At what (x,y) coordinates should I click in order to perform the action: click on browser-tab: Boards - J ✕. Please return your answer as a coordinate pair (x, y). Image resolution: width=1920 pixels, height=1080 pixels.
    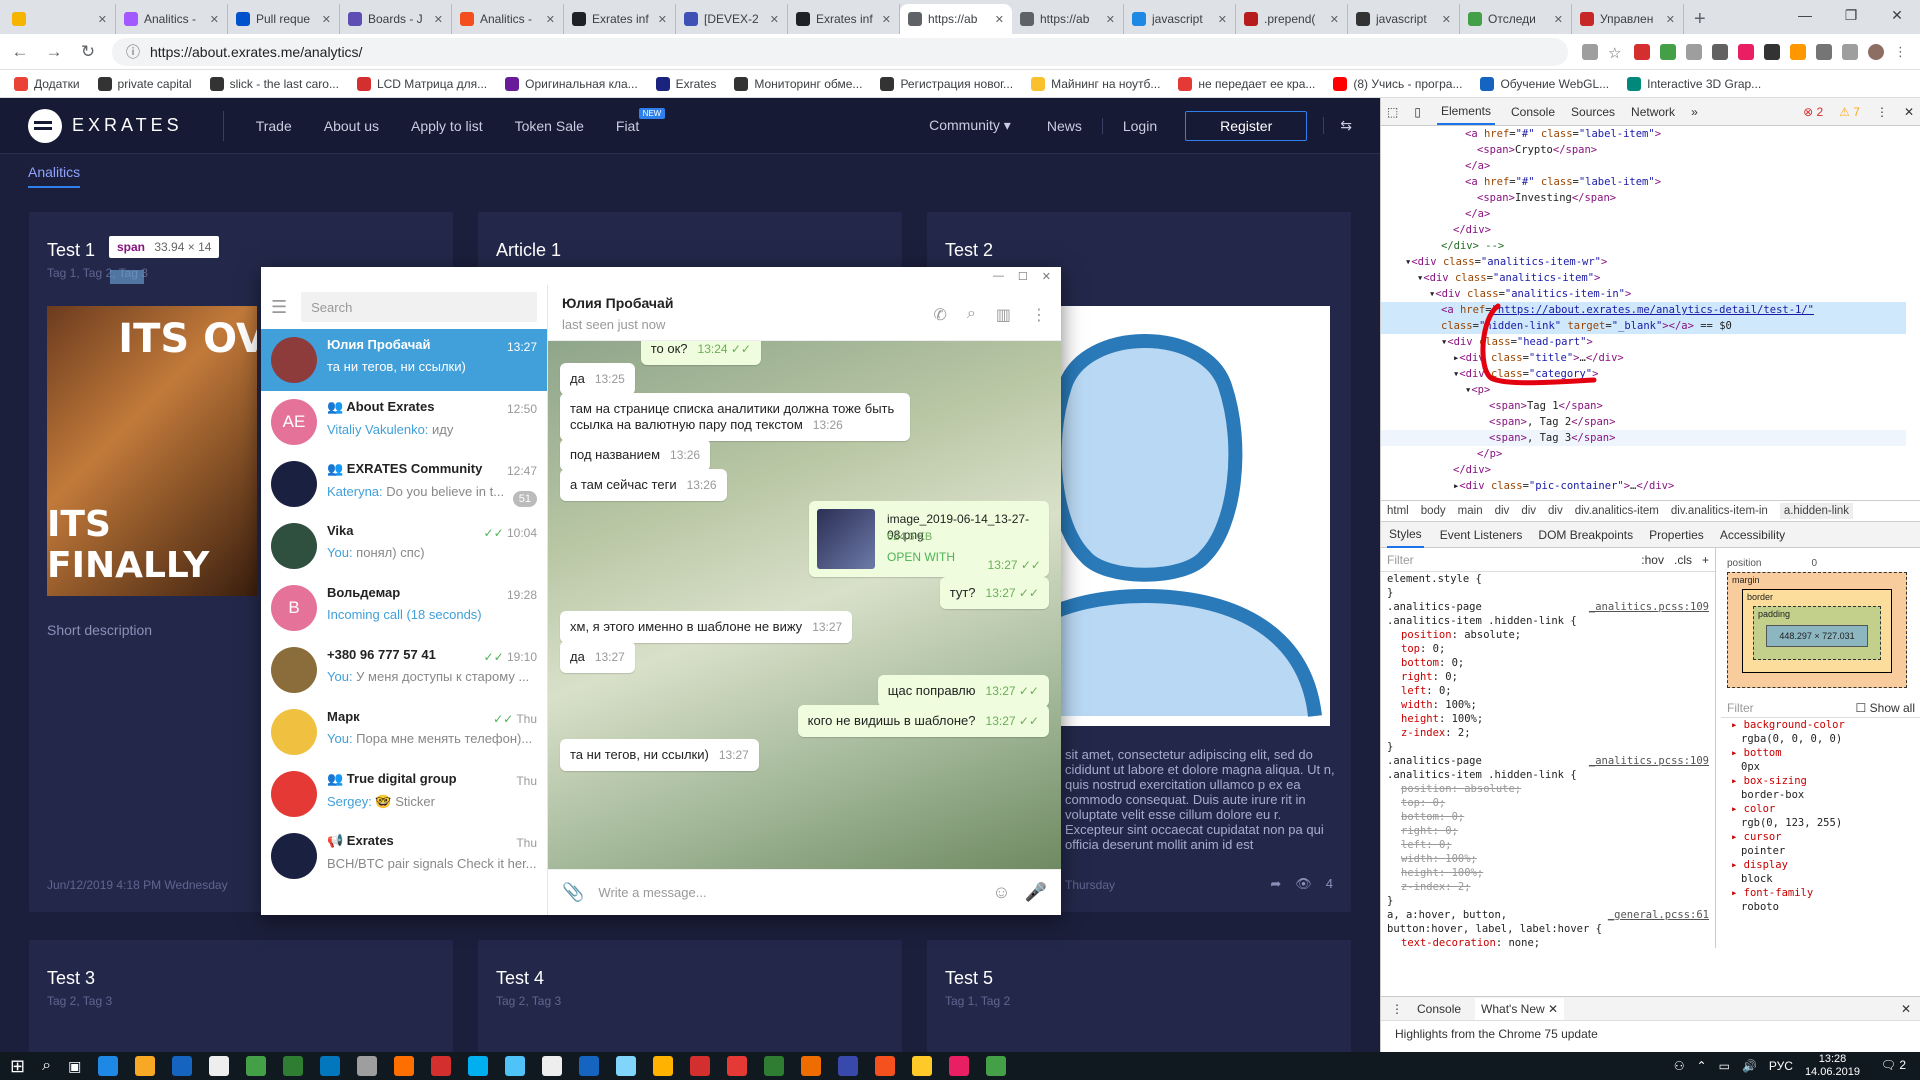
    Looking at the image, I should click on (396, 19).